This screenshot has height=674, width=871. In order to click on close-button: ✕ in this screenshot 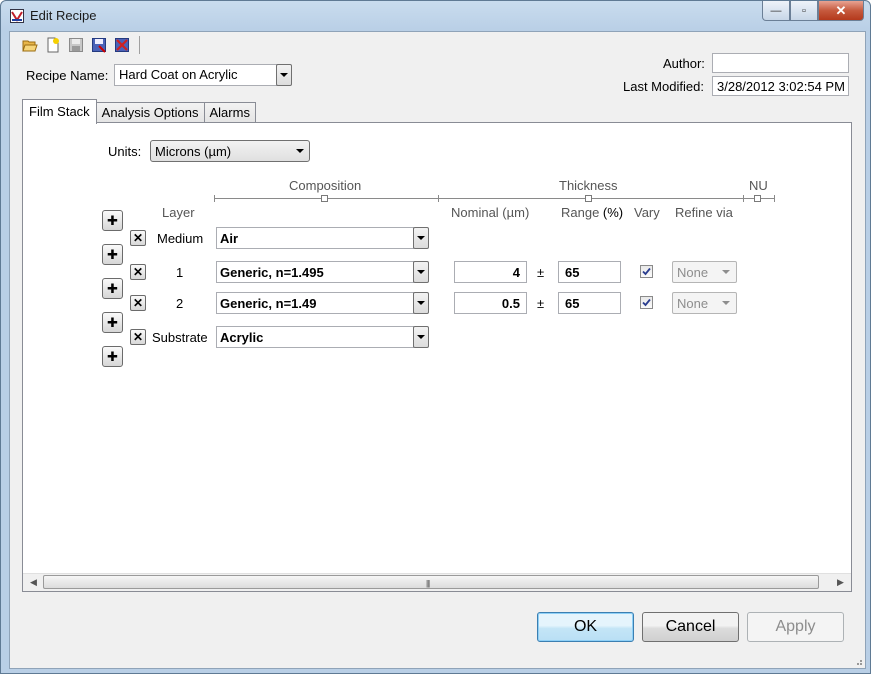, I will do `click(841, 11)`.